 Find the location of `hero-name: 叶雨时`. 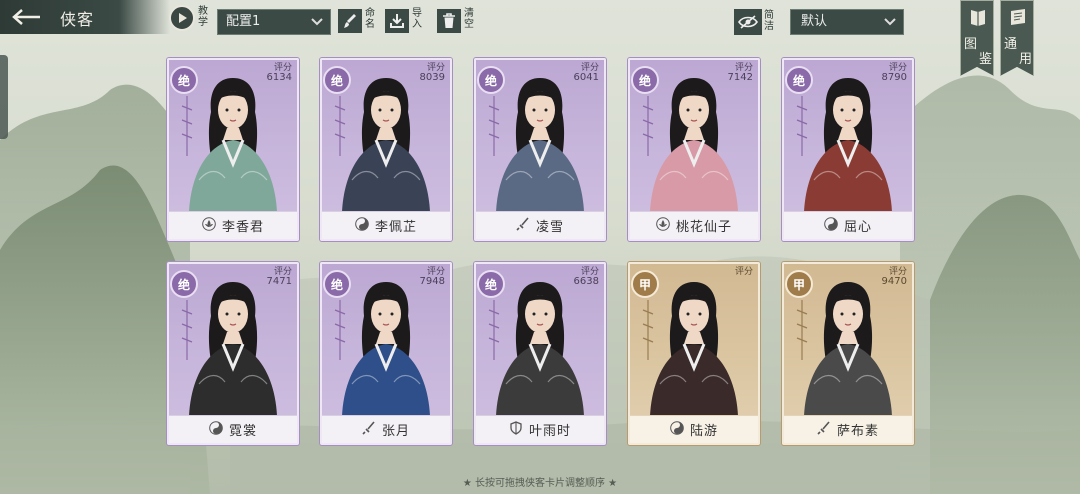

hero-name: 叶雨时 is located at coordinates (549, 431).